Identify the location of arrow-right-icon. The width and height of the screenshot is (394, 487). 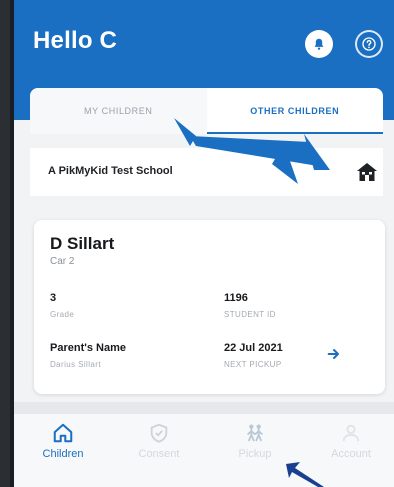
(334, 354).